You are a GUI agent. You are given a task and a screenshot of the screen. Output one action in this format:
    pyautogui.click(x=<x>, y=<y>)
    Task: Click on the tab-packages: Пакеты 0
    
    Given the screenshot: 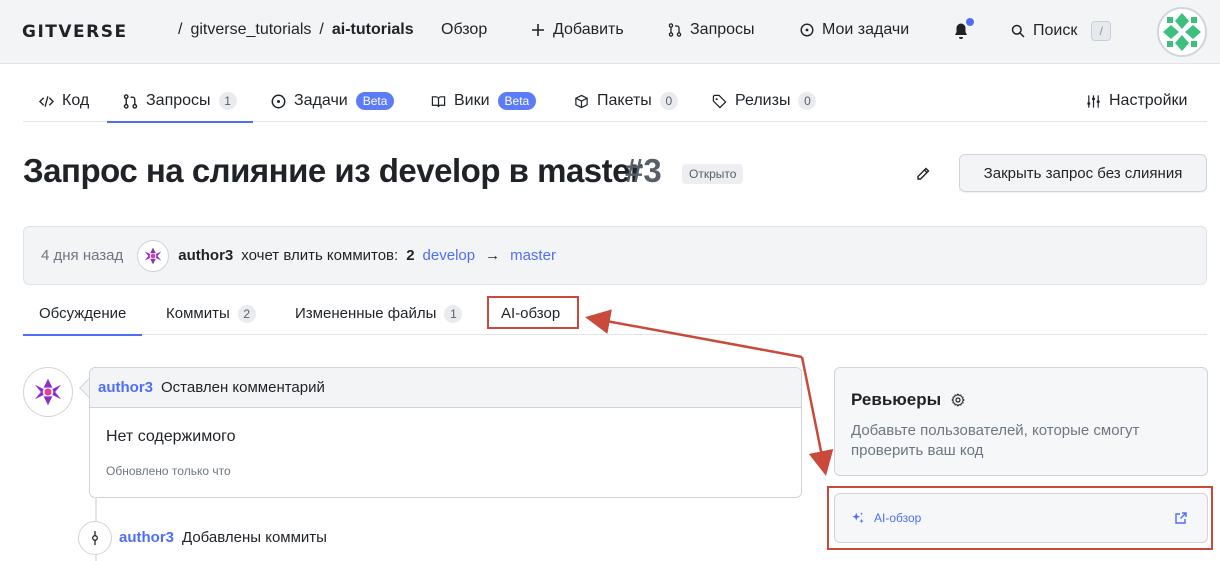 What is the action you would take?
    pyautogui.click(x=626, y=101)
    